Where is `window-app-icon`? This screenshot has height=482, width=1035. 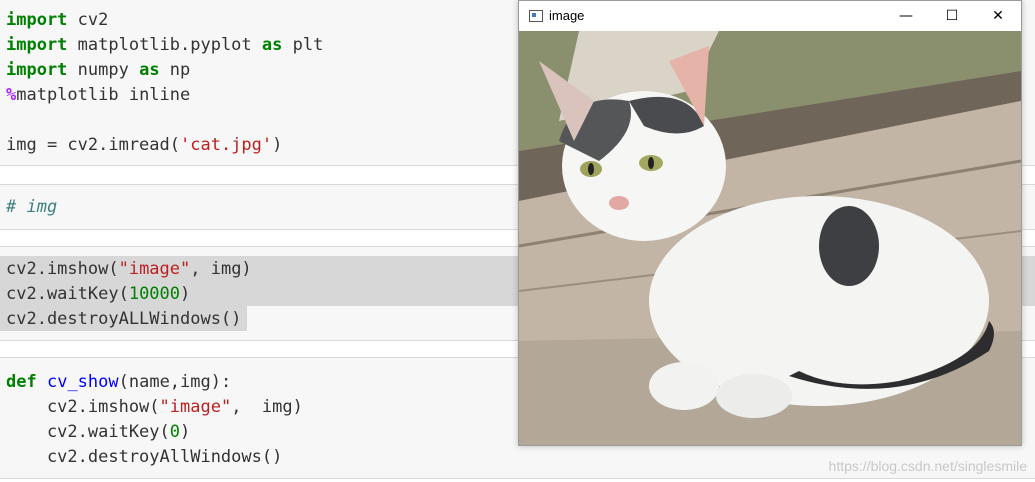 window-app-icon is located at coordinates (536, 16).